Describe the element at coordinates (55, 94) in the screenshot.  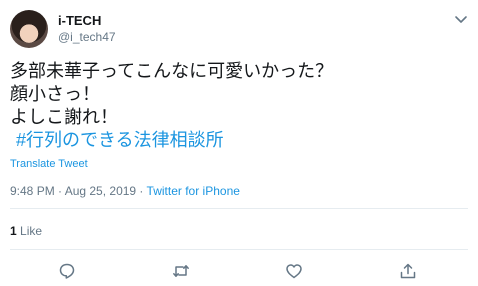
I see `tweet-text-line: 顔小さっ！` at that location.